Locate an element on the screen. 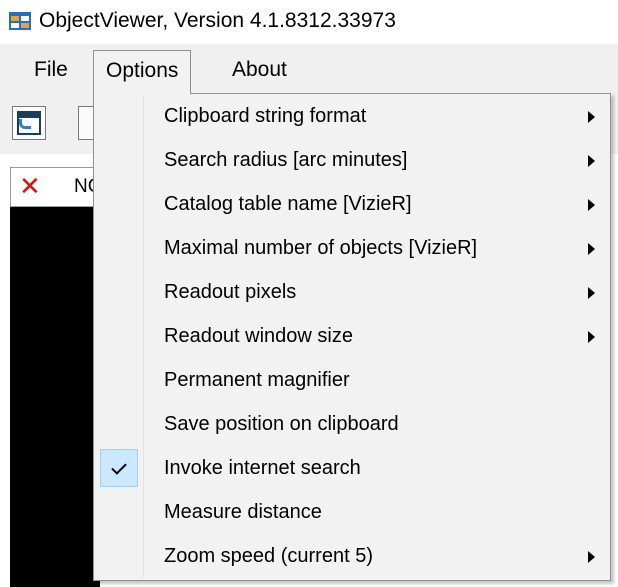 The height and width of the screenshot is (587, 618). window-title: ObjectViewer, Version 4.1.8312.33973 is located at coordinates (217, 20).